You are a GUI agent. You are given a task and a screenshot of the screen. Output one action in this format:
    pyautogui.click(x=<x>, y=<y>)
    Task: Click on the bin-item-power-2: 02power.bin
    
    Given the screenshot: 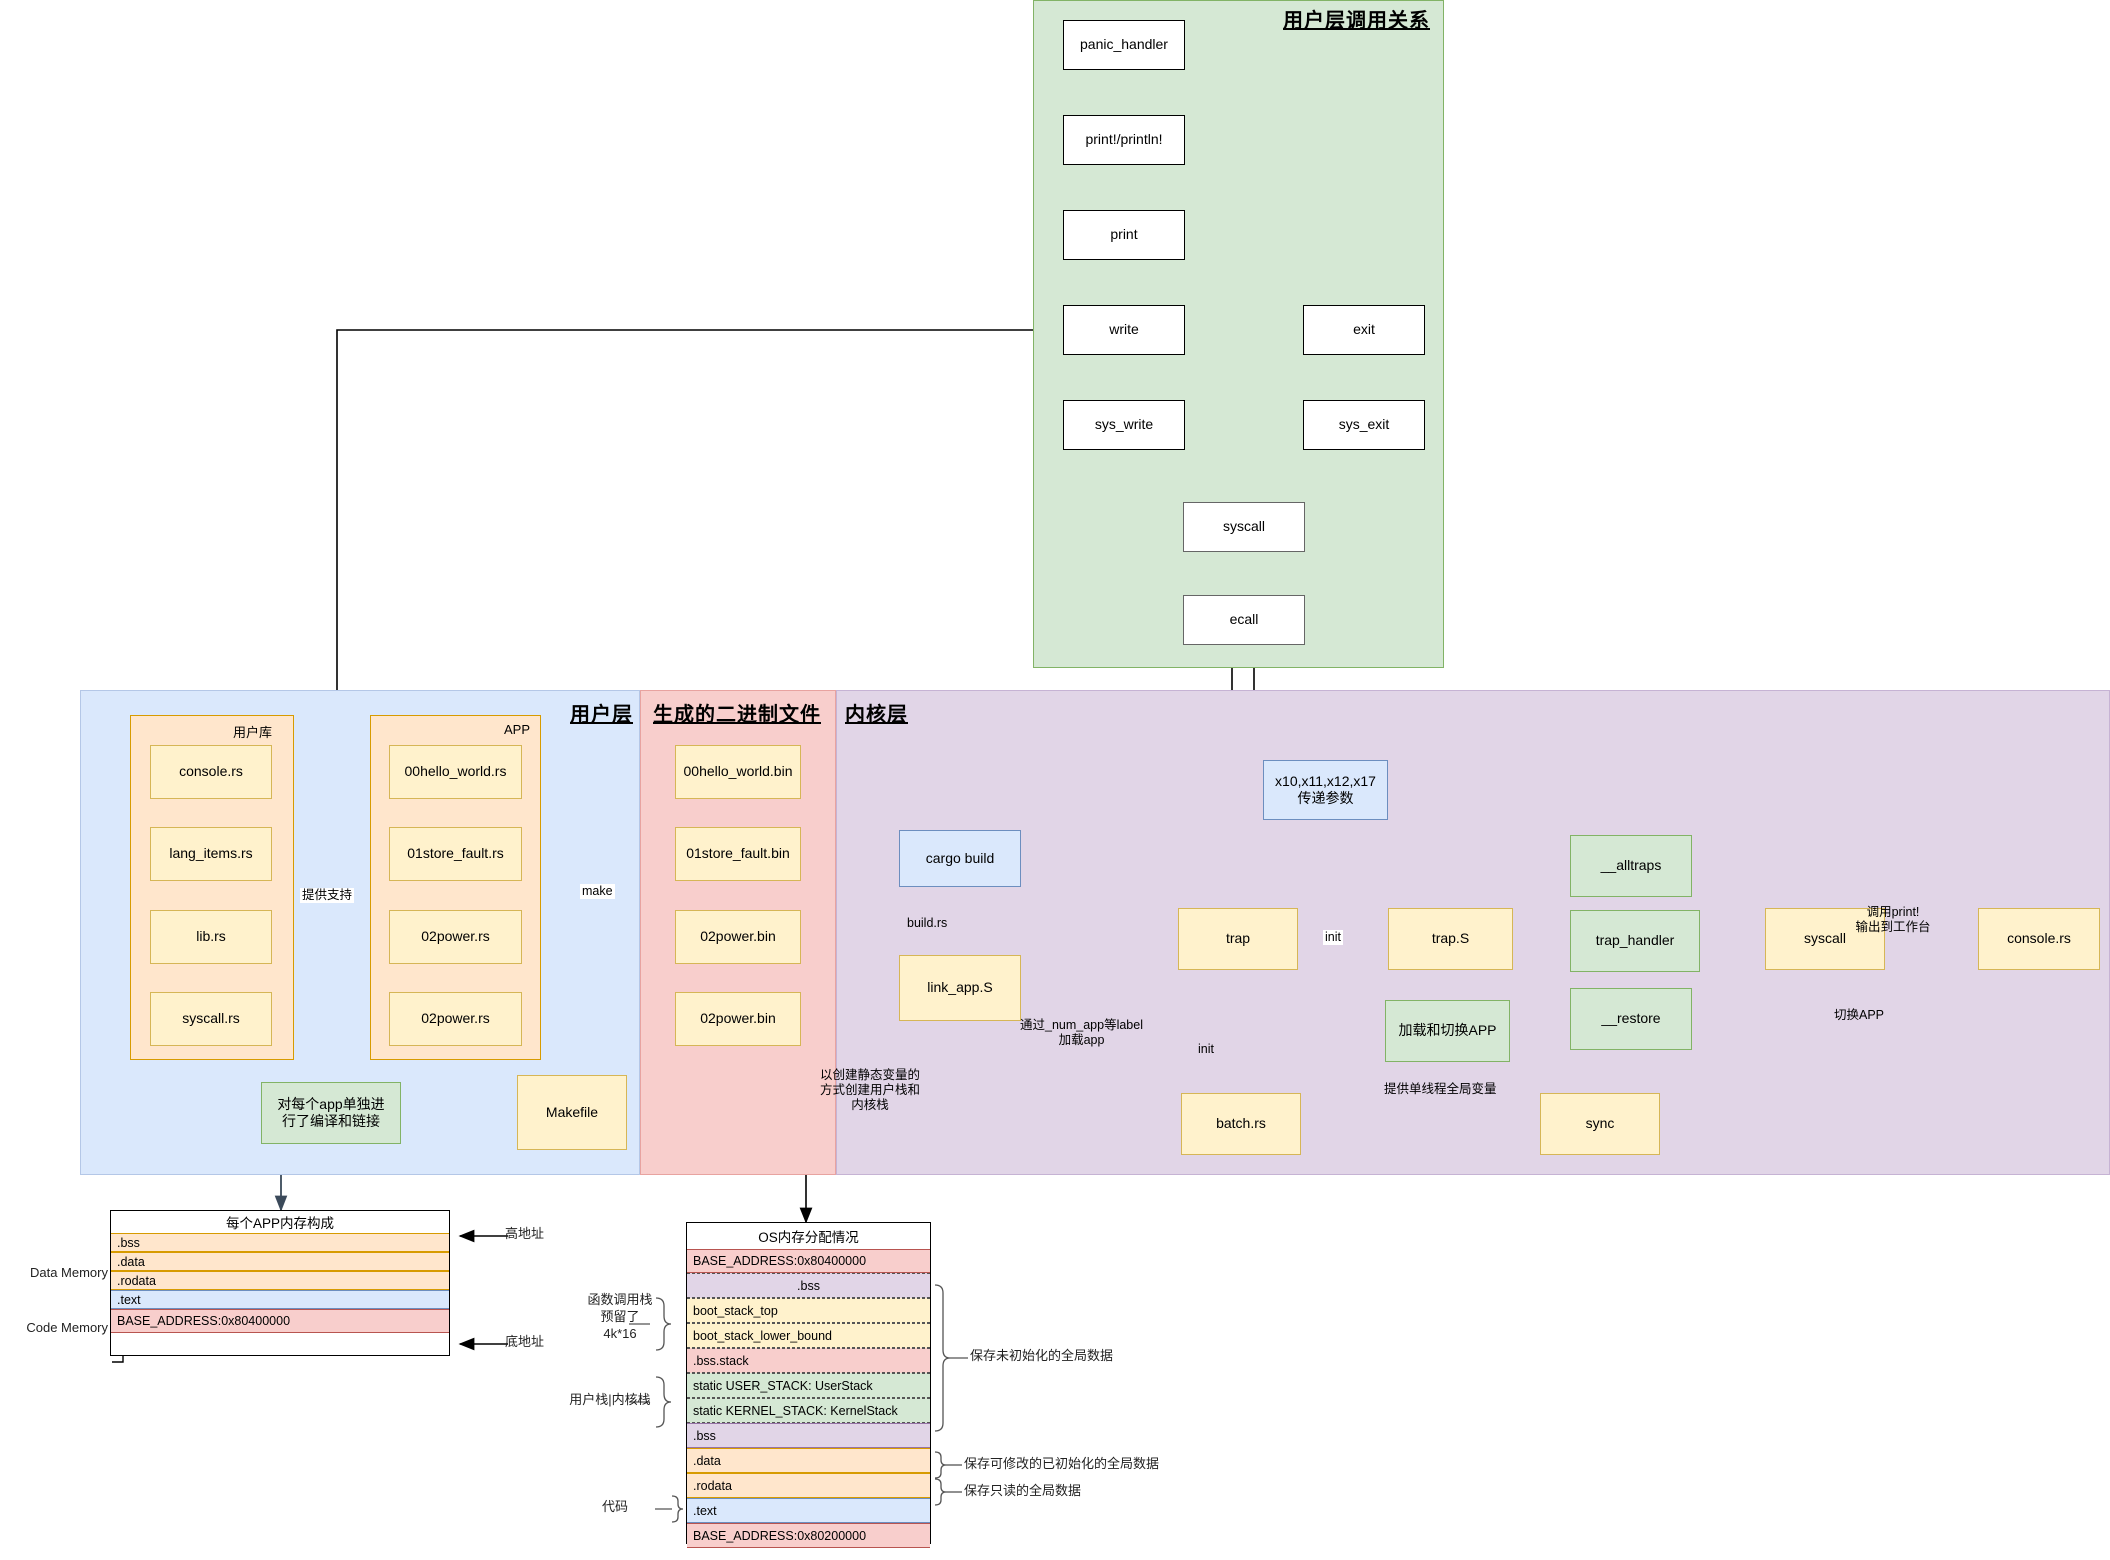 What is the action you would take?
    pyautogui.click(x=738, y=1019)
    